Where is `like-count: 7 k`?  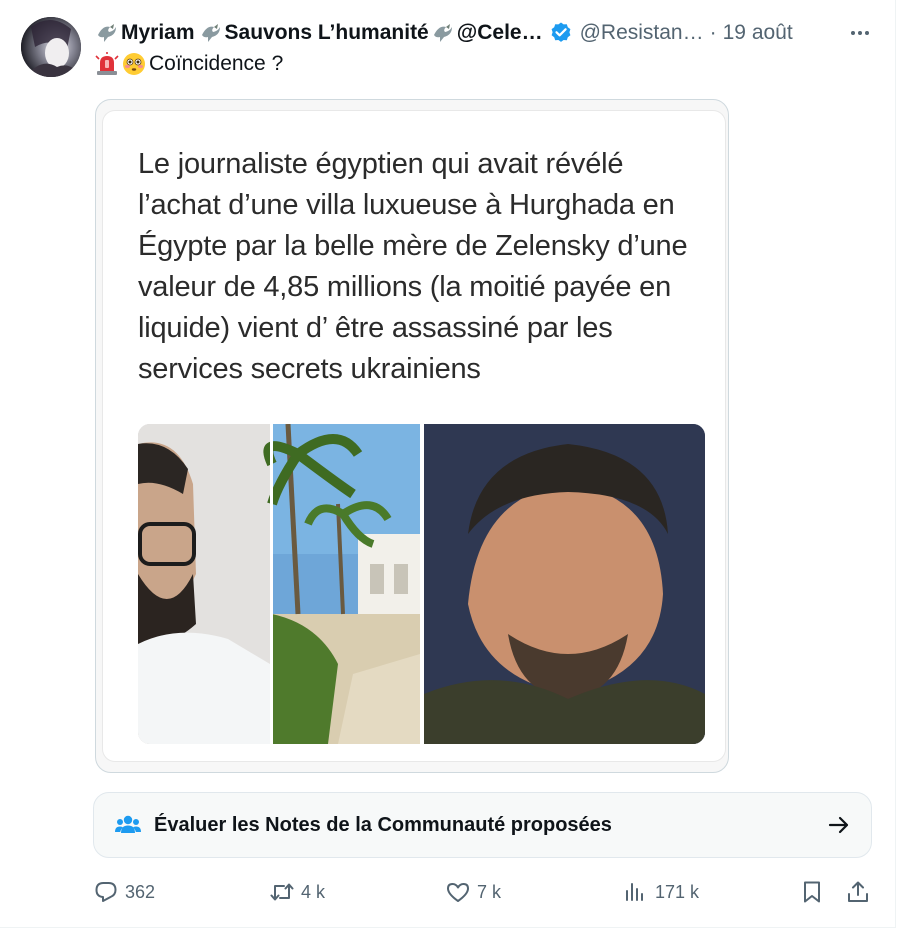
like-count: 7 k is located at coordinates (489, 891).